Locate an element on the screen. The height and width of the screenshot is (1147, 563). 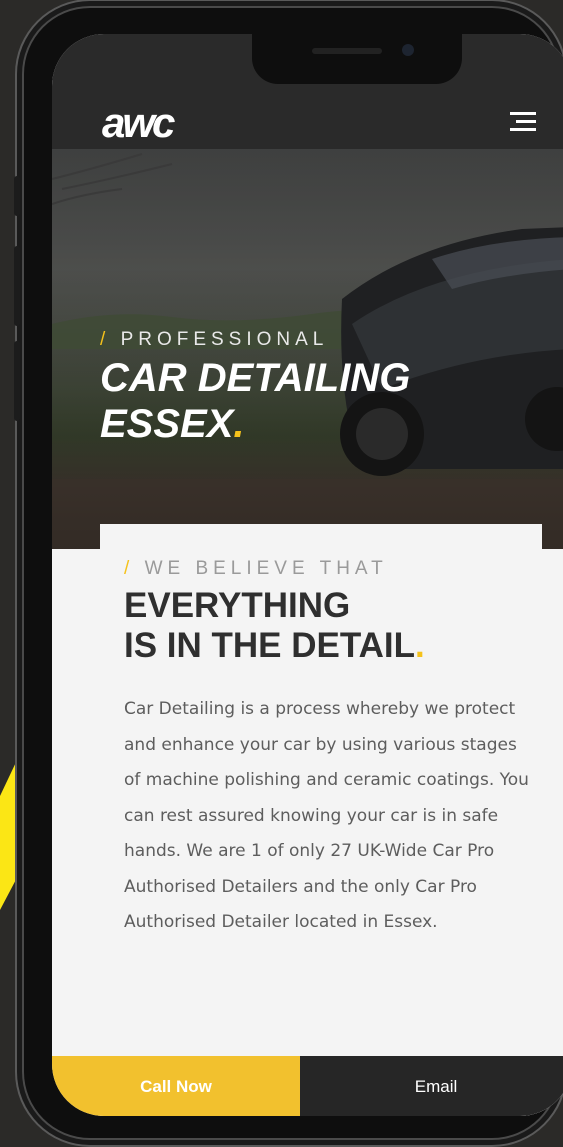
phone-volume-up is located at coordinates (17, 286).